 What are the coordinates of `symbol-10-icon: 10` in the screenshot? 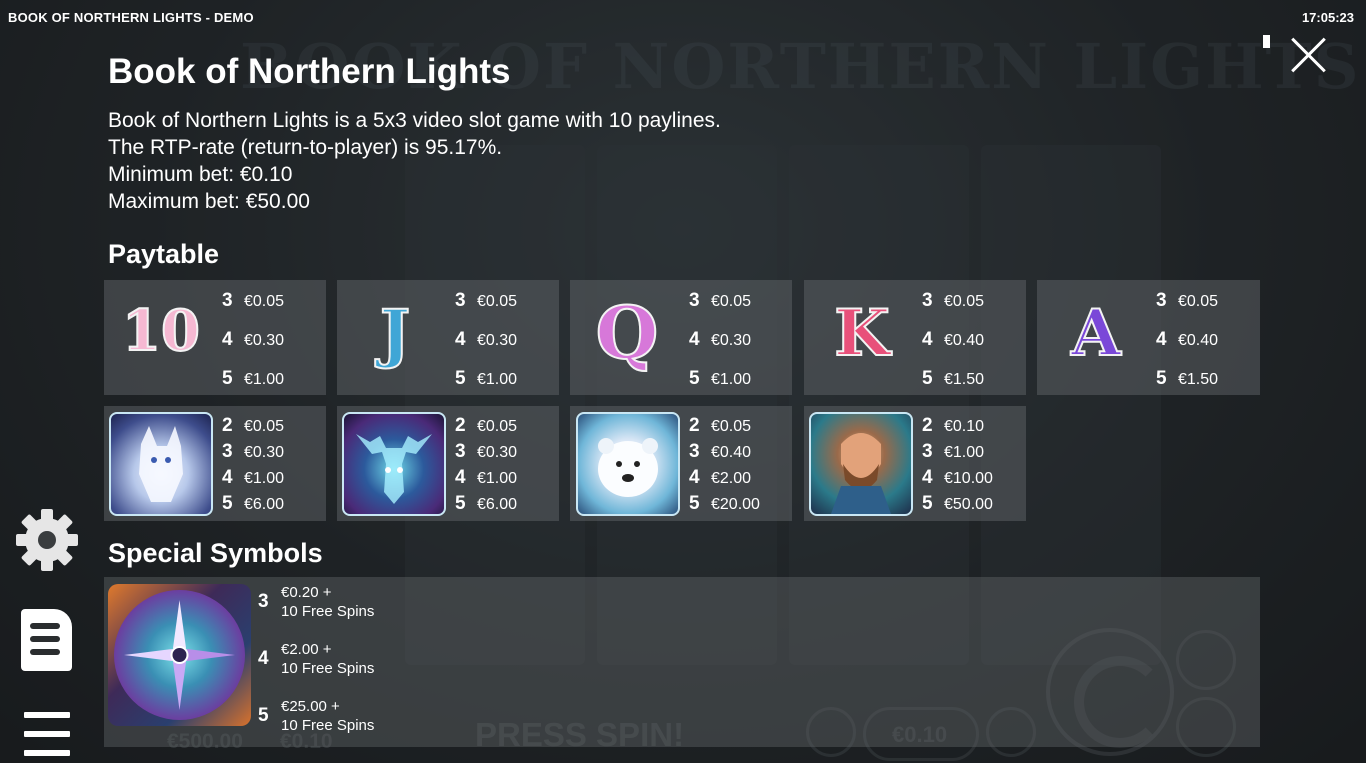 It's located at (161, 331).